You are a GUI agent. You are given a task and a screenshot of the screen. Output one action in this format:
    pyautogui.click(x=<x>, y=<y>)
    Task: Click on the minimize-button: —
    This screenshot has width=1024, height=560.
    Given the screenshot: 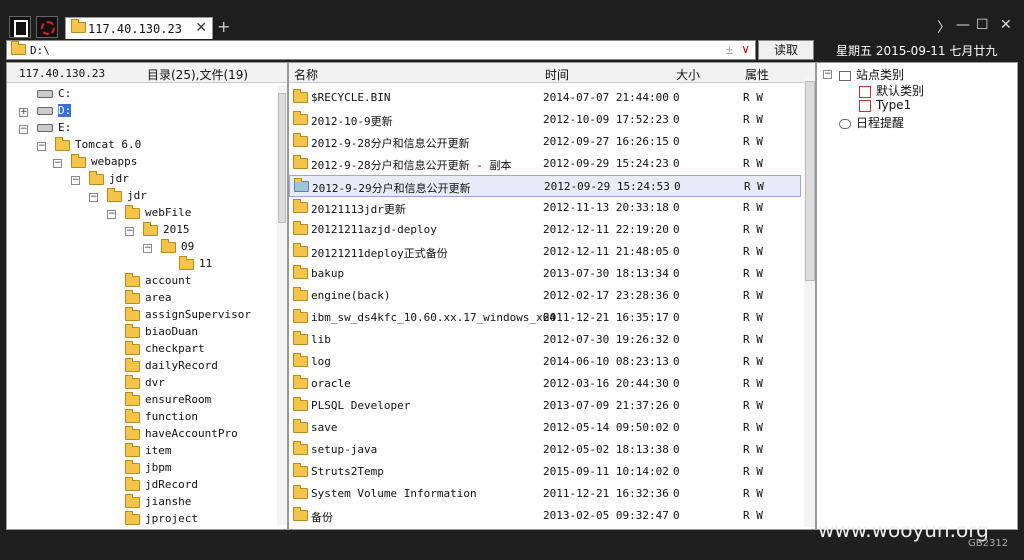 What is the action you would take?
    pyautogui.click(x=963, y=25)
    